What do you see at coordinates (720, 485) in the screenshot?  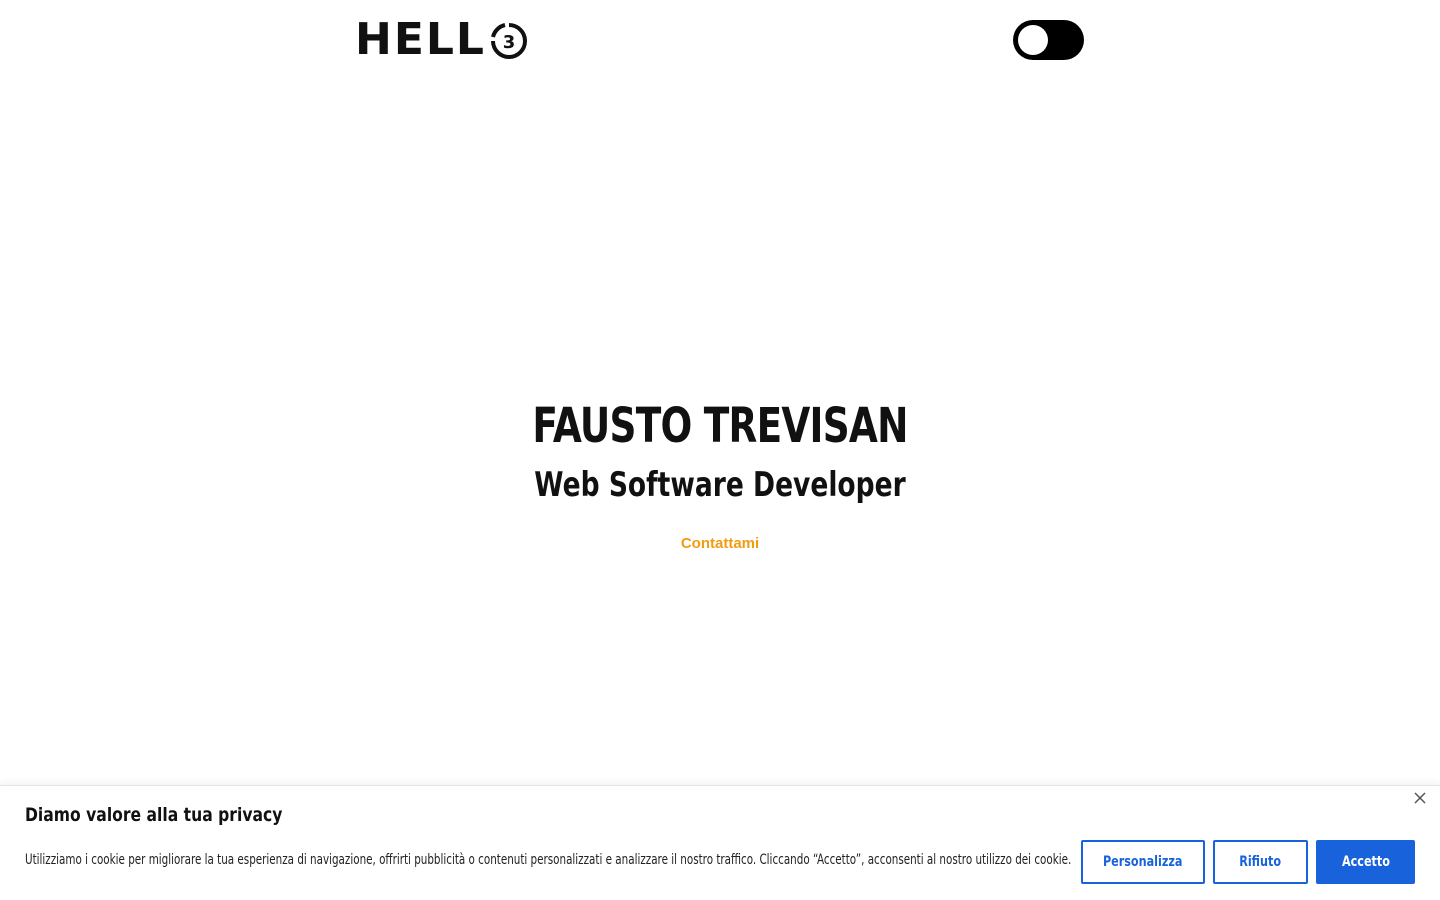 I see `hero-role: Web Software Developer` at bounding box center [720, 485].